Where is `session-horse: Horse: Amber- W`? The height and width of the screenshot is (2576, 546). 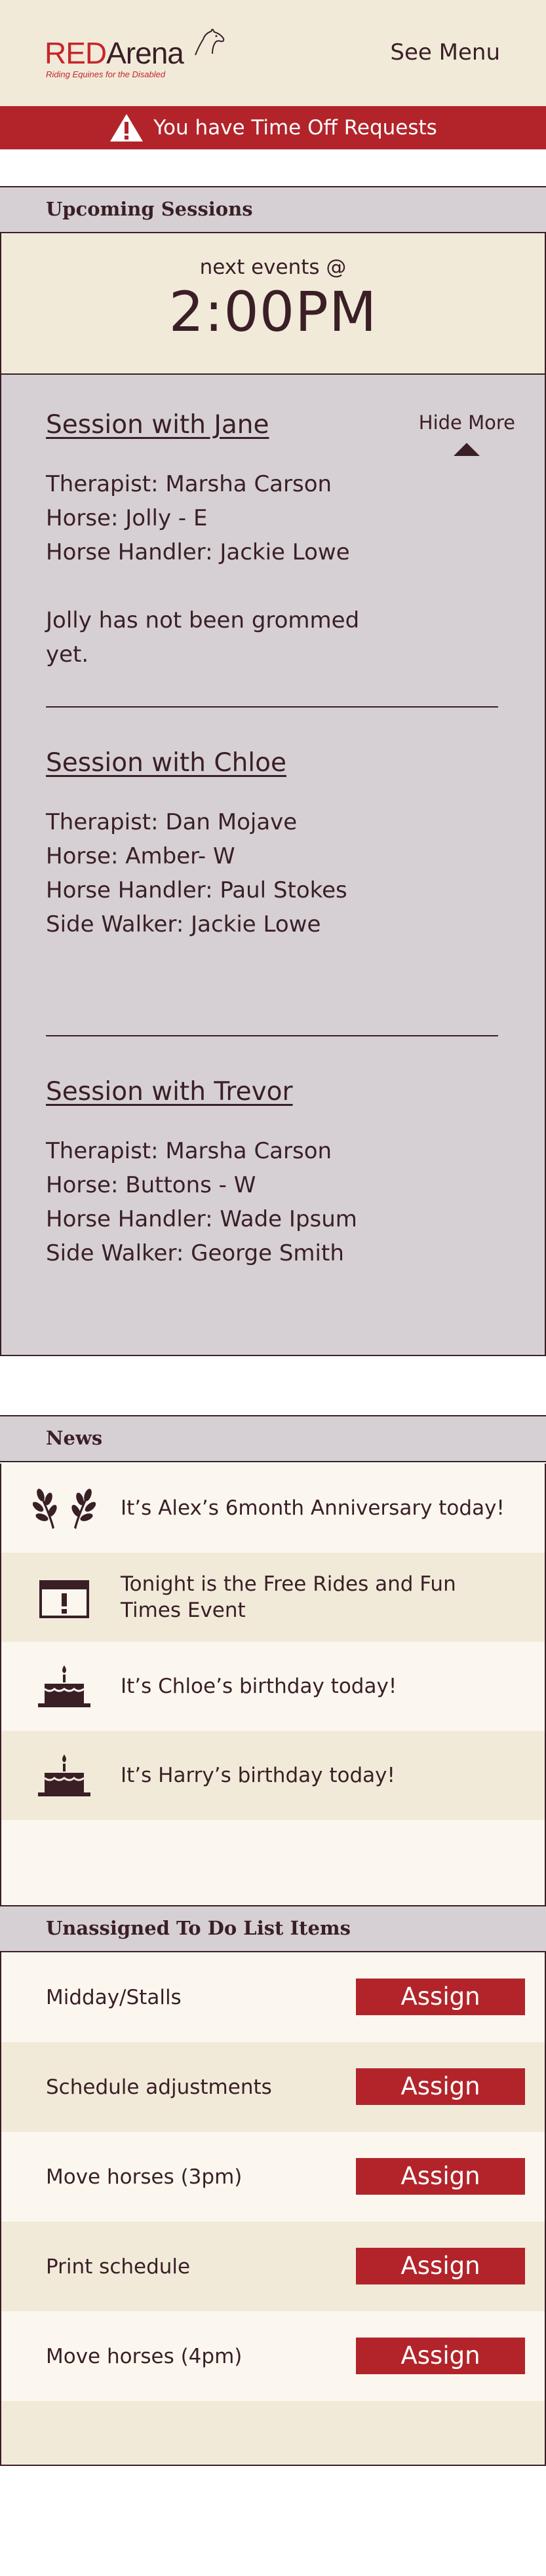 session-horse: Horse: Amber- W is located at coordinates (140, 856).